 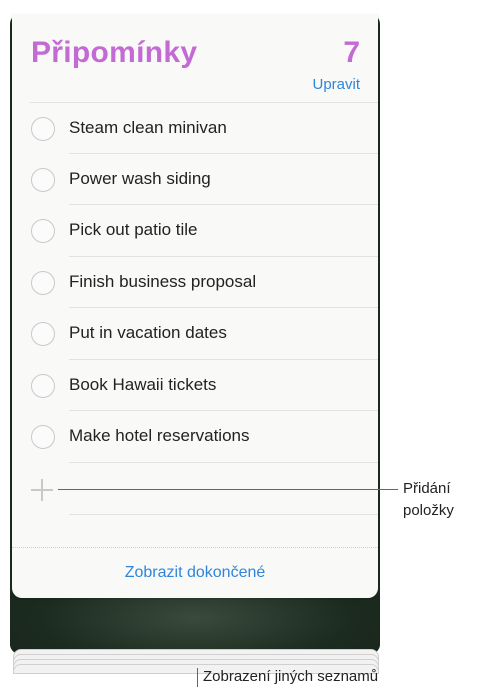 I want to click on reminder-count: 7, so click(x=351, y=52).